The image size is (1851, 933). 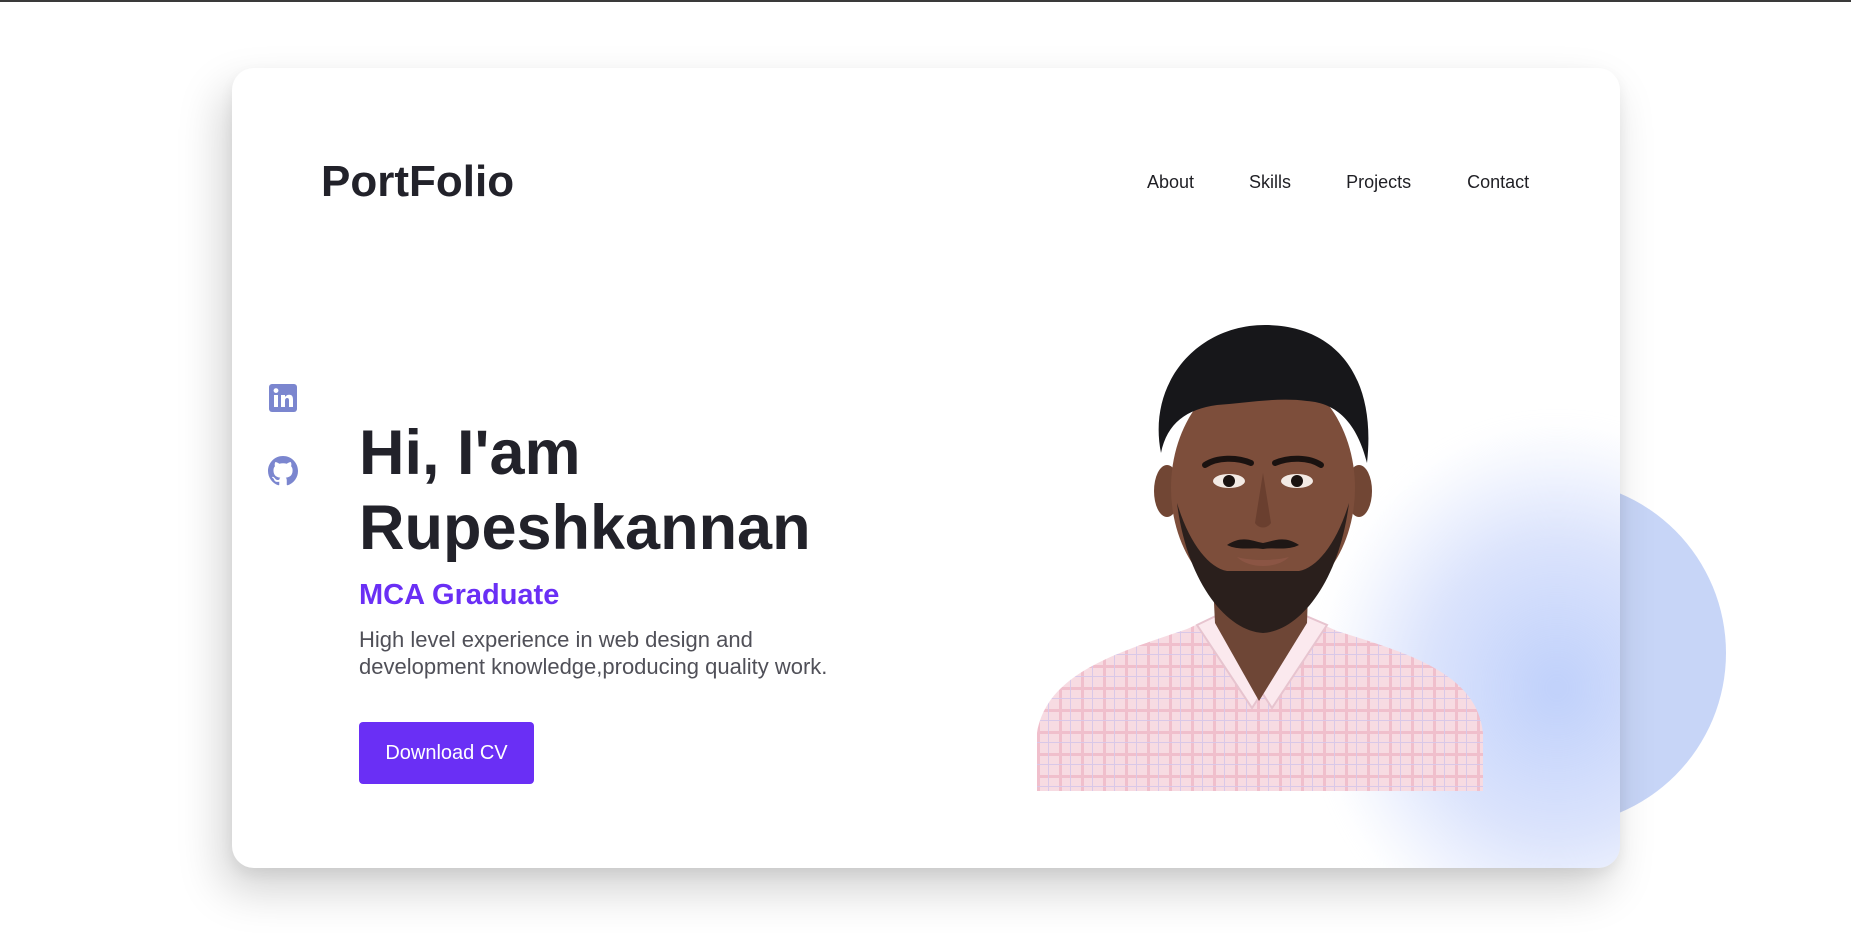 What do you see at coordinates (1498, 182) in the screenshot?
I see `nav-contact: Contact` at bounding box center [1498, 182].